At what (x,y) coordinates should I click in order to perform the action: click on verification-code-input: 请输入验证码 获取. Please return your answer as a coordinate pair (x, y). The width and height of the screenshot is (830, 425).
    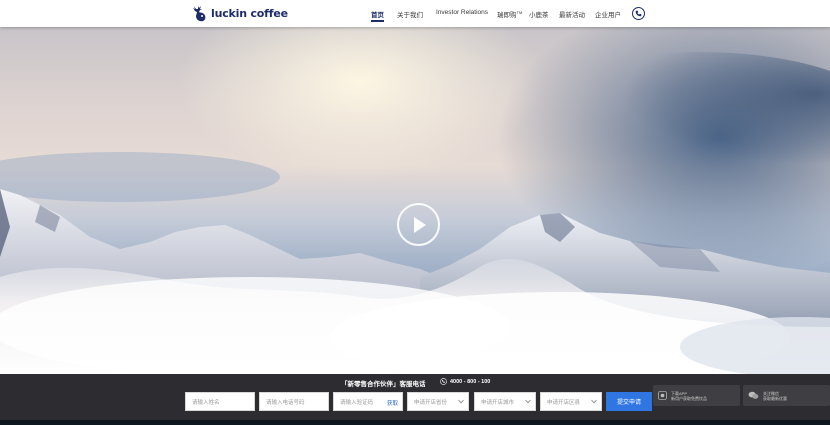
    Looking at the image, I should click on (368, 401).